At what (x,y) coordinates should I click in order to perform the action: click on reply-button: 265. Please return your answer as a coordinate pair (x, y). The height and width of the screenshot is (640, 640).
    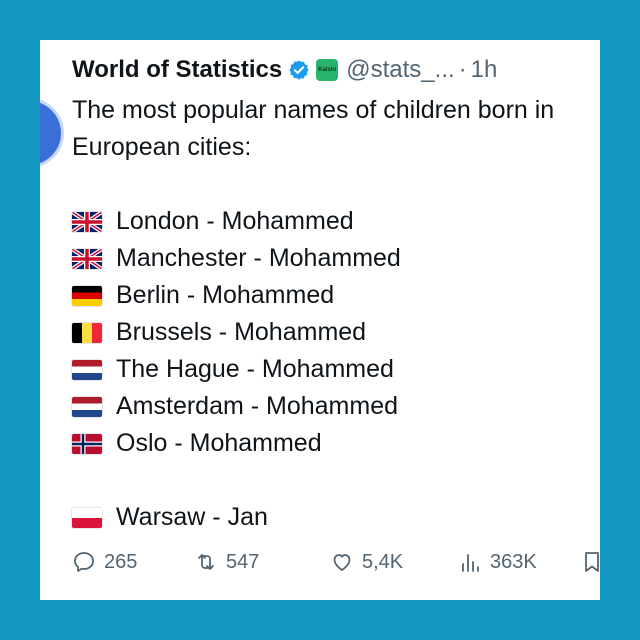
    Looking at the image, I should click on (104, 562).